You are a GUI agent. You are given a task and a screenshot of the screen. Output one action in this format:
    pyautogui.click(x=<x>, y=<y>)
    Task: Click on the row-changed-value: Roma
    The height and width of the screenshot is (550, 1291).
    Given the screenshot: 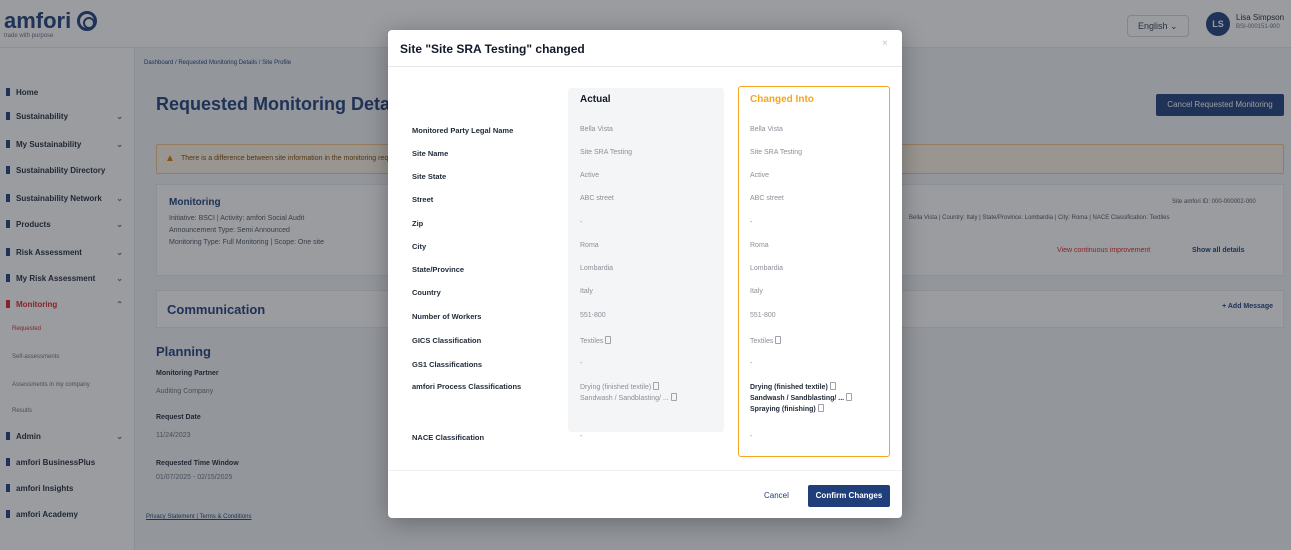 What is the action you would take?
    pyautogui.click(x=759, y=245)
    